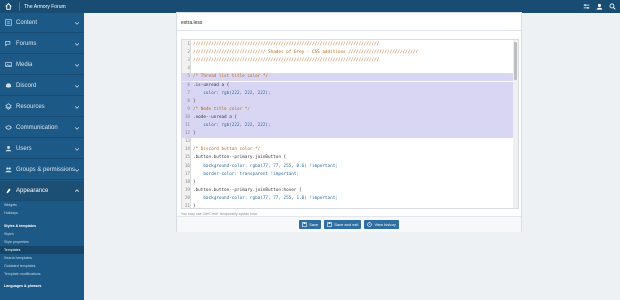 This screenshot has height=300, width=620. I want to click on sidebar-item-label: Forums, so click(26, 43).